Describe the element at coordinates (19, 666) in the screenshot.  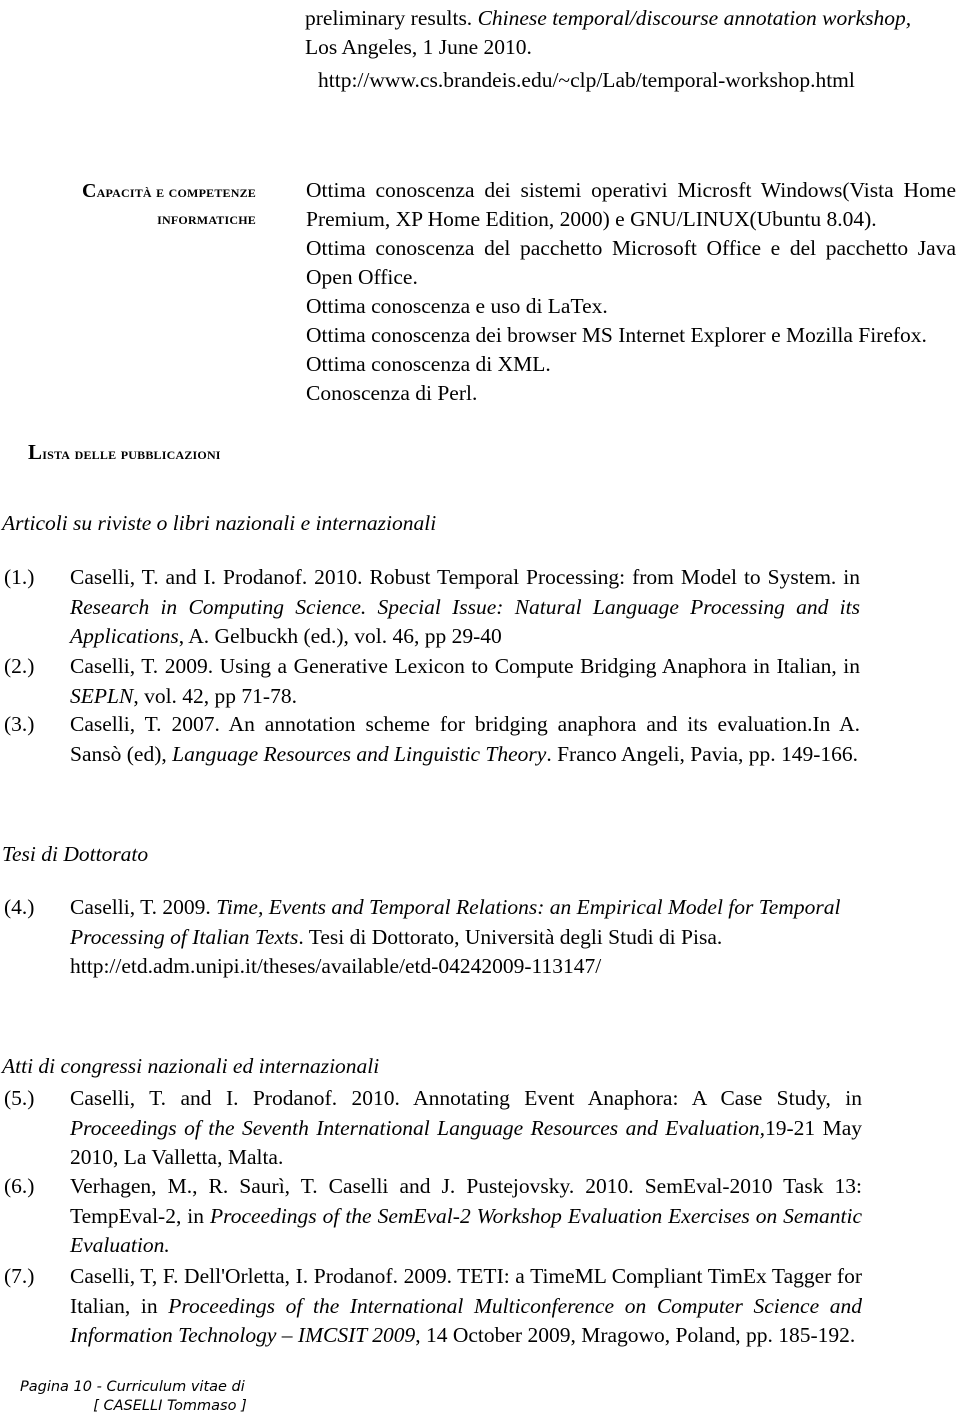
I see `publication-number: (2.)` at that location.